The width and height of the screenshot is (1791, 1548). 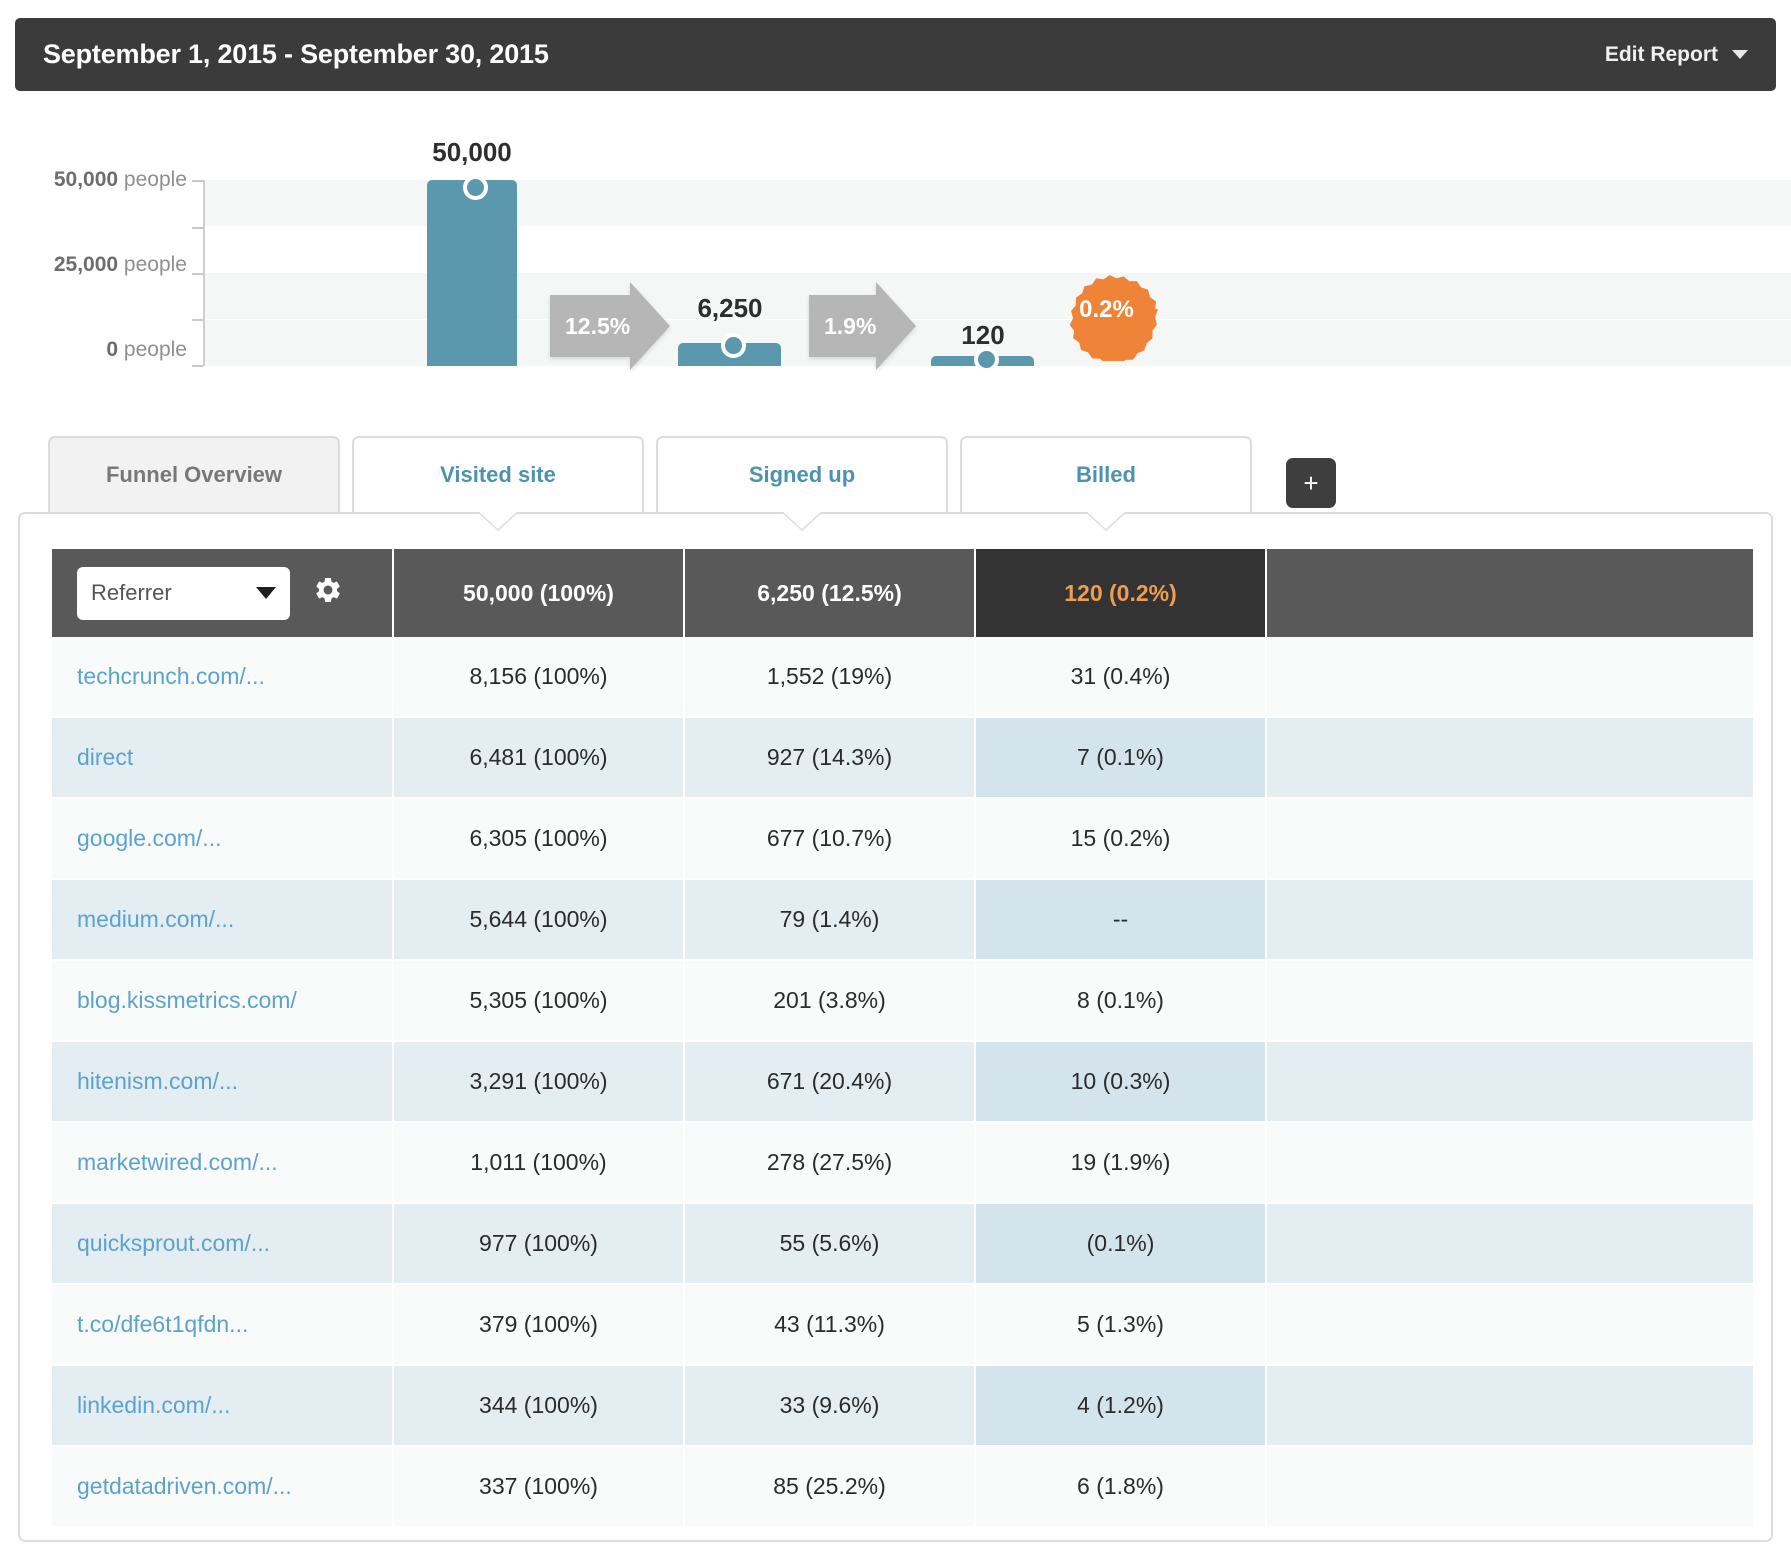 I want to click on bar-dot-signed-up, so click(x=733, y=345).